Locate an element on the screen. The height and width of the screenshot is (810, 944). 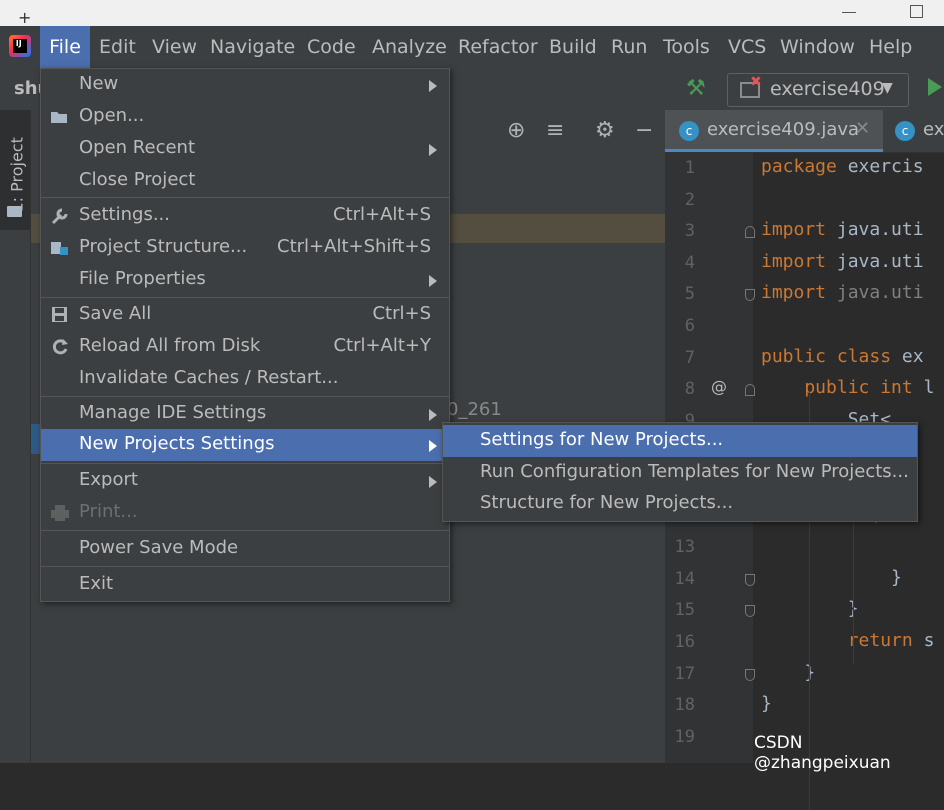
code-line: public class ex is located at coordinates (842, 356).